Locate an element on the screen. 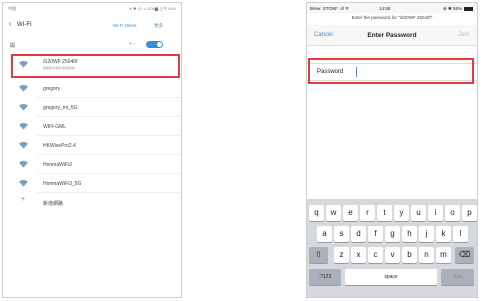  key-n: n is located at coordinates (426, 255).